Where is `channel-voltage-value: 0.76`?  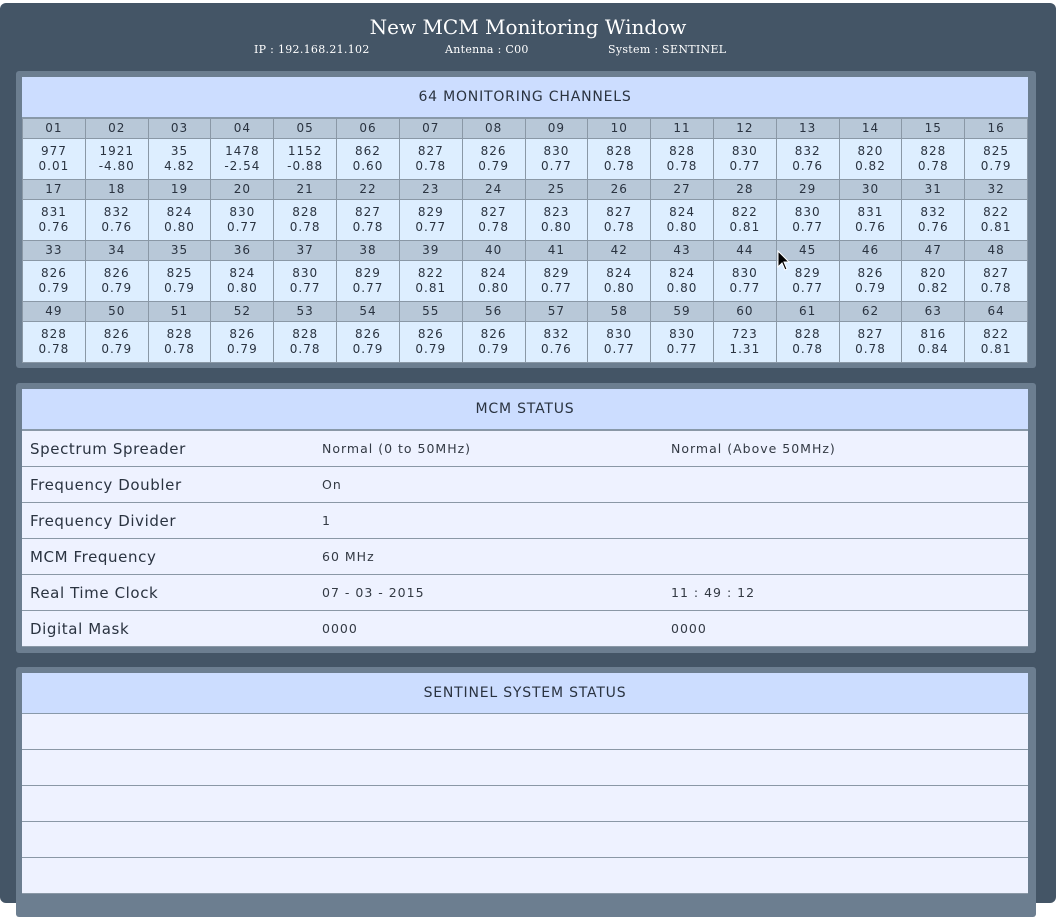 channel-voltage-value: 0.76 is located at coordinates (870, 227).